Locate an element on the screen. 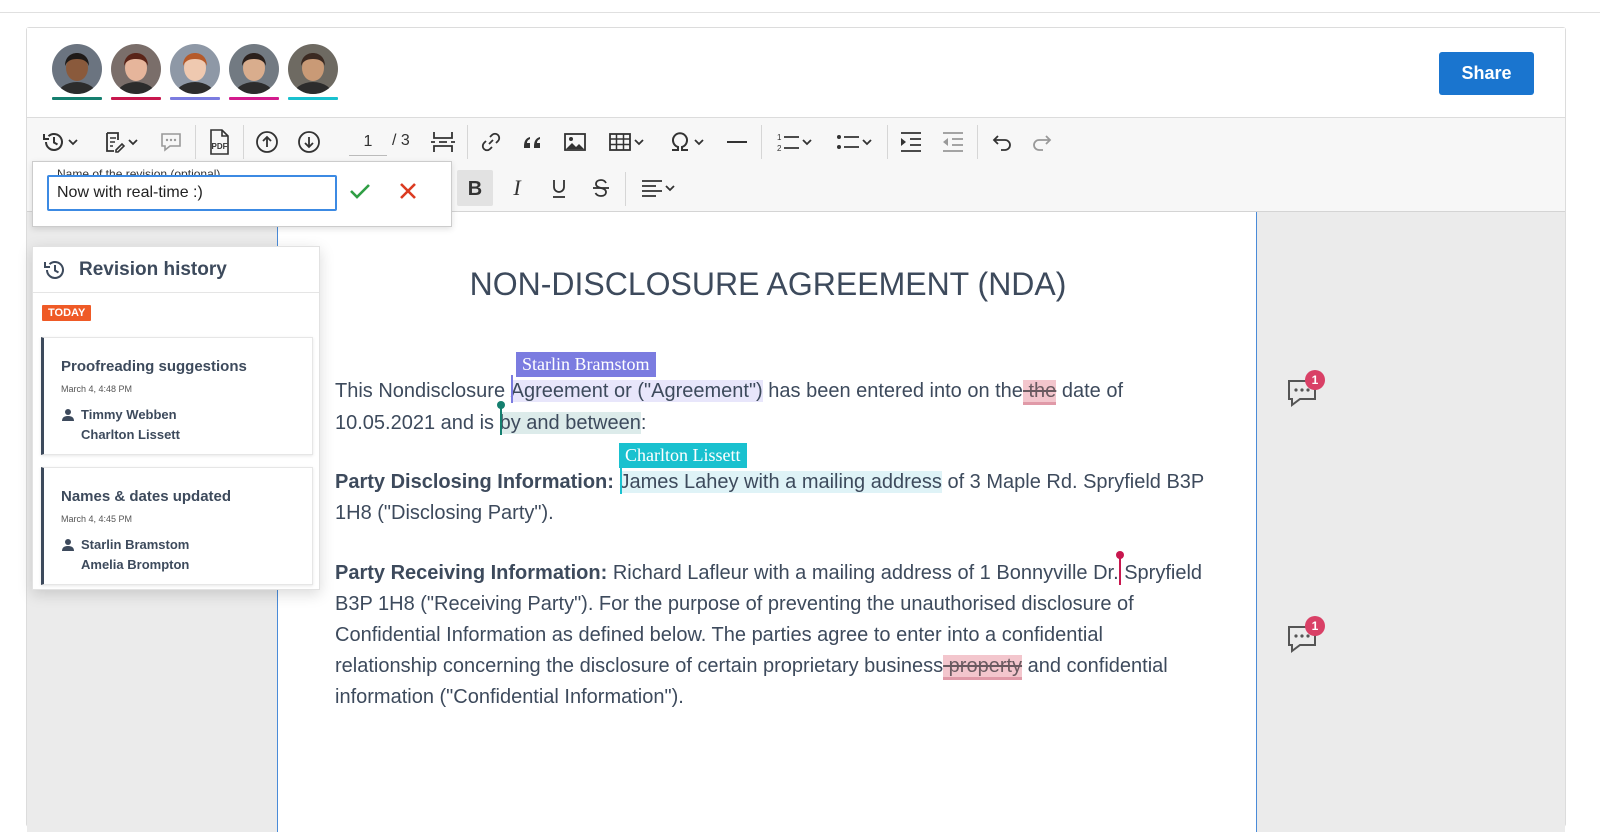 Image resolution: width=1600 pixels, height=832 pixels. text-run: has been entered into on the is located at coordinates (892, 391).